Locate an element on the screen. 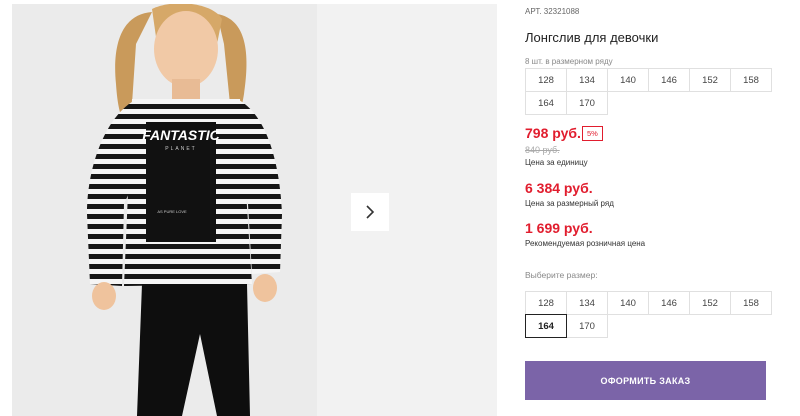  size-option: 146 is located at coordinates (669, 303).